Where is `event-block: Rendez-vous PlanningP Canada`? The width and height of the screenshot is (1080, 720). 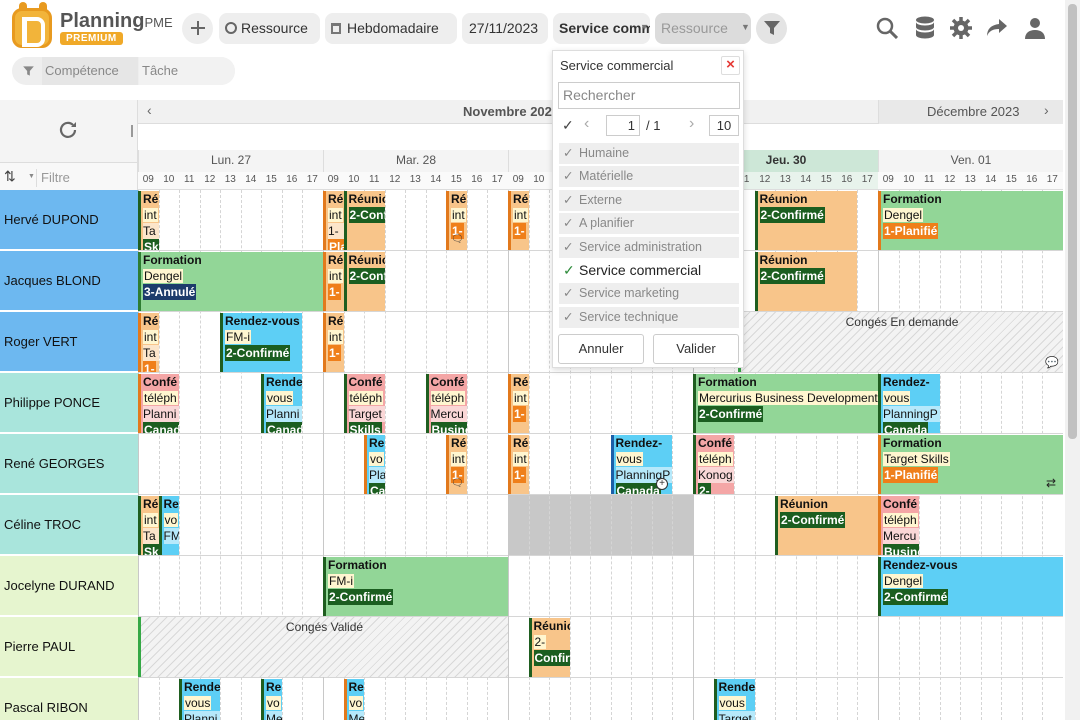 event-block: Rendez-vous PlanningP Canada is located at coordinates (909, 403).